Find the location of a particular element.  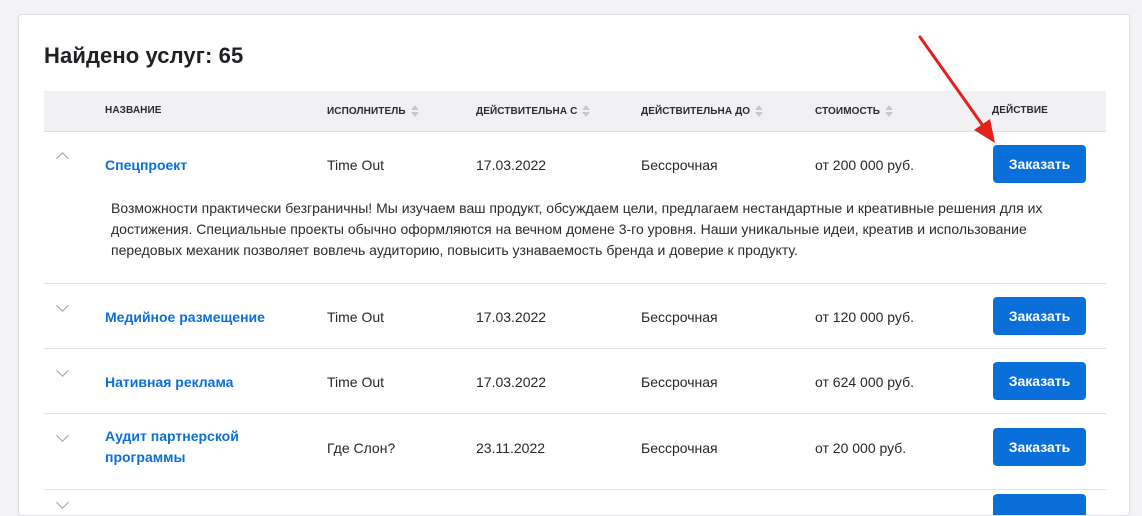

column-header-action: Действие is located at coordinates (1020, 110).